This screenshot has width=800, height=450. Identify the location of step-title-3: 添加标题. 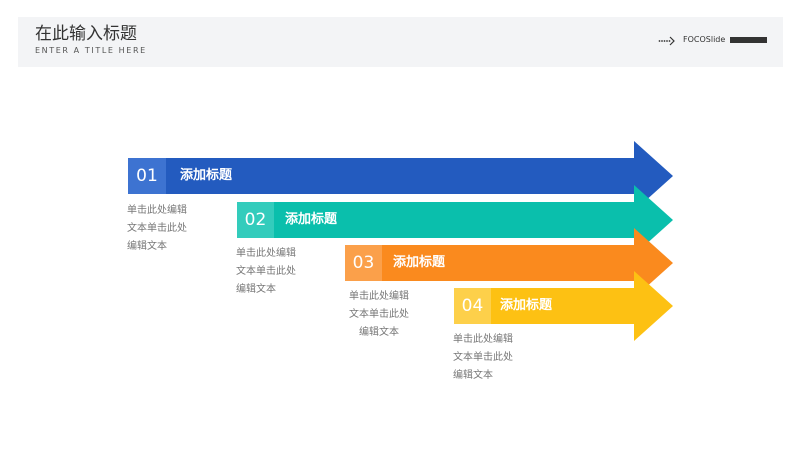
(419, 262).